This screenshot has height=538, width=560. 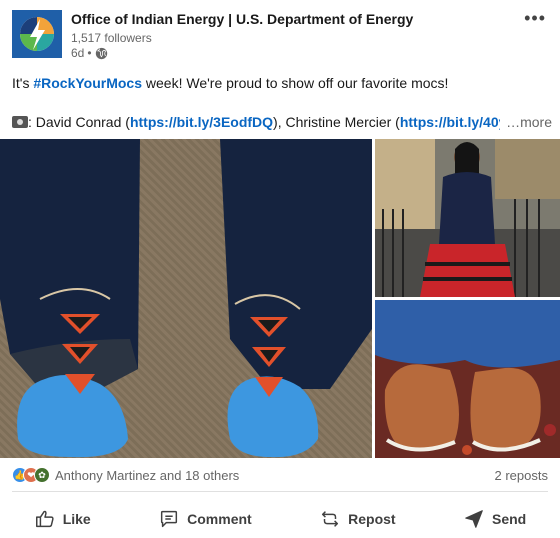 I want to click on post-meta: 6d •, so click(x=89, y=53).